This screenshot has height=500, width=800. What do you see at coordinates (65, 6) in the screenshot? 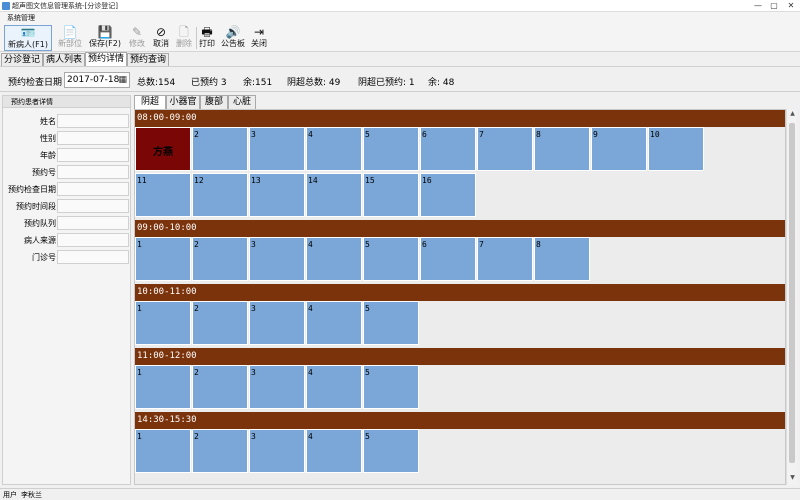
I see `window-title: 超声图文信息管理系统-[分诊登记]` at bounding box center [65, 6].